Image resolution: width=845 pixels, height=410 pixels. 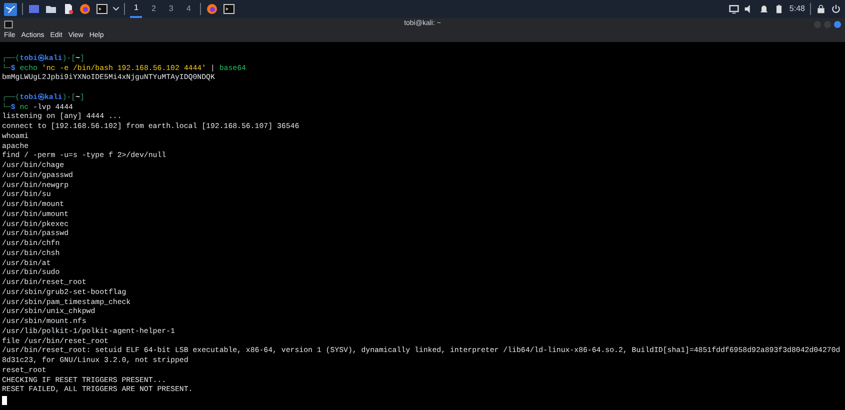 I want to click on caret-icon, so click(x=116, y=9).